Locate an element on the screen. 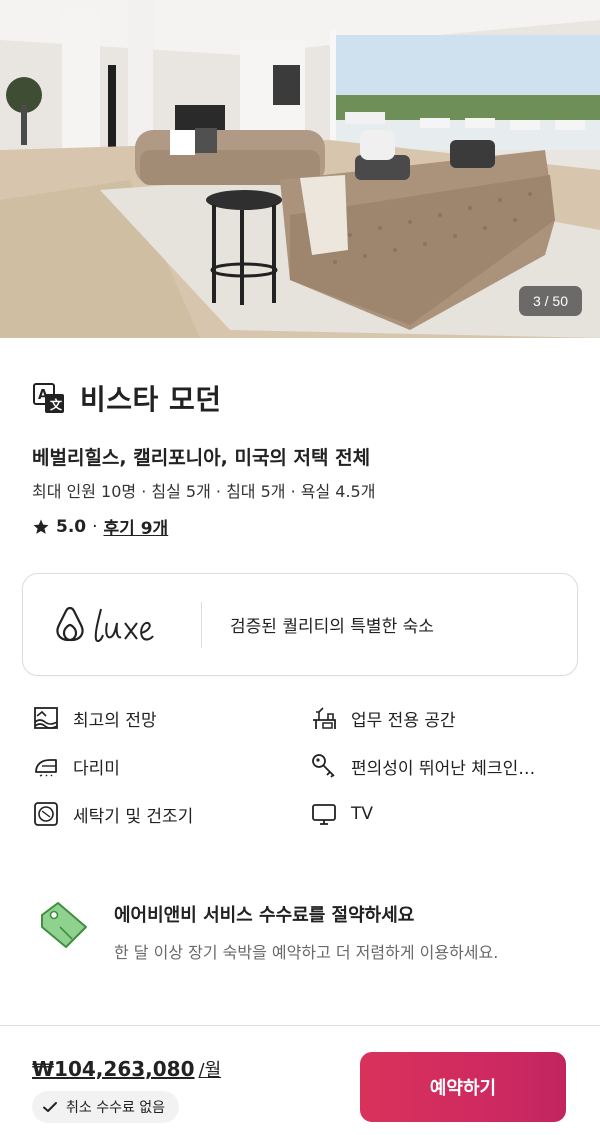 This screenshot has height=1135, width=600. washer-icon is located at coordinates (46, 814).